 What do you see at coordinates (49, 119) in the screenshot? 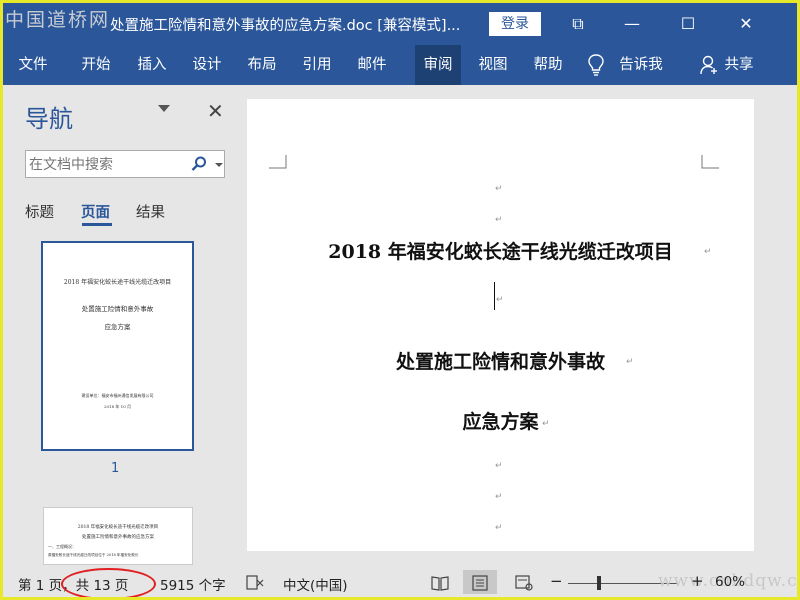
I see `nav-pane-title: 导航` at bounding box center [49, 119].